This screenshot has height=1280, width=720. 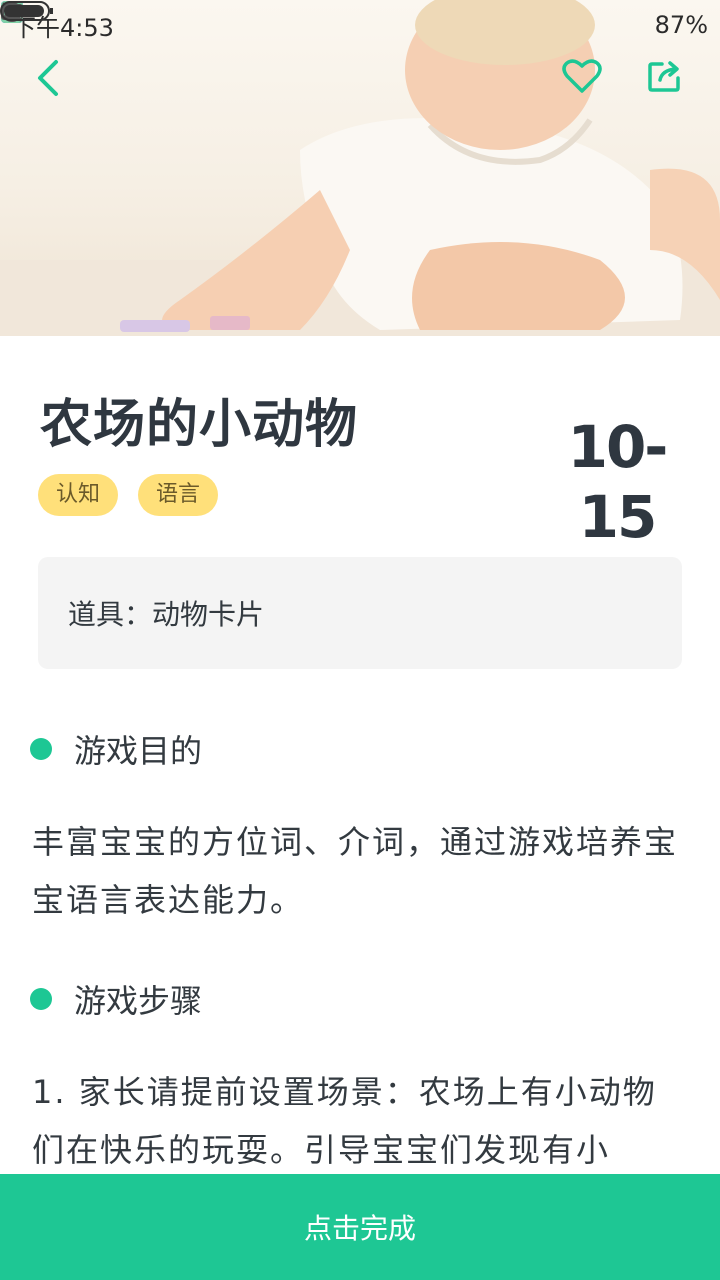 I want to click on section-goal-header: 游戏目的, so click(x=116, y=749).